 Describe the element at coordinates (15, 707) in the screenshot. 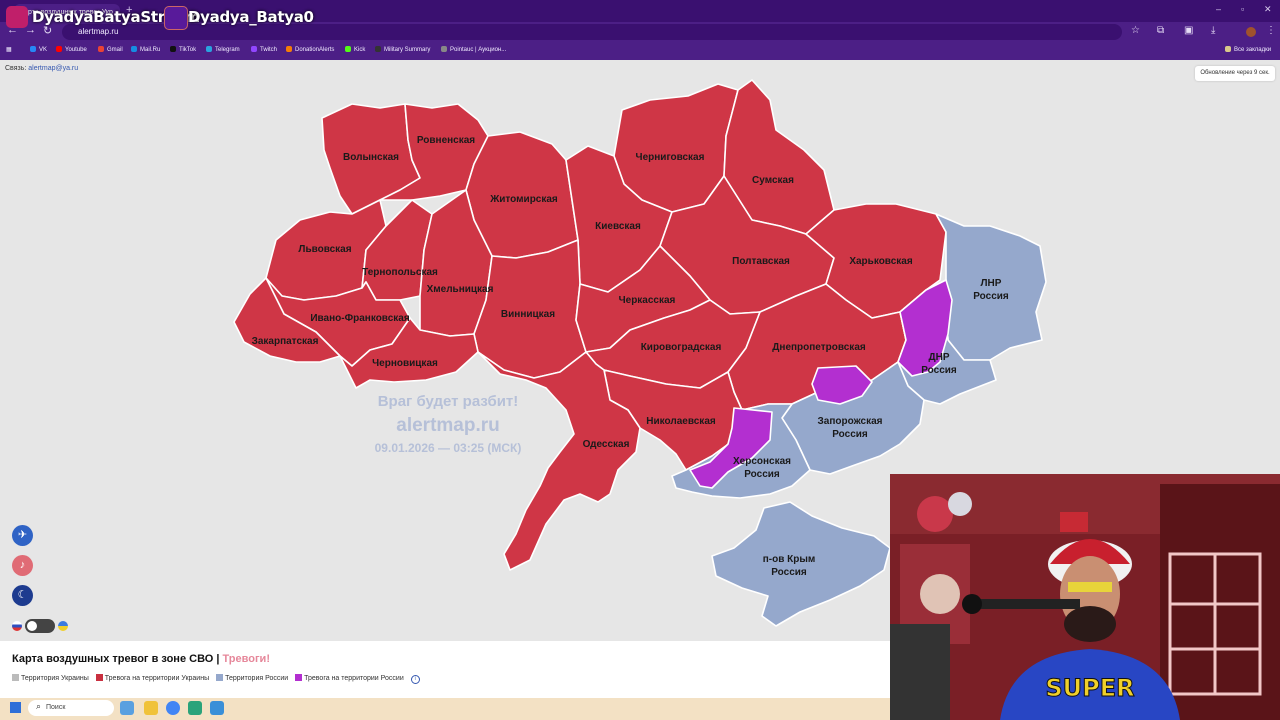

I see `windows-start-icon` at that location.